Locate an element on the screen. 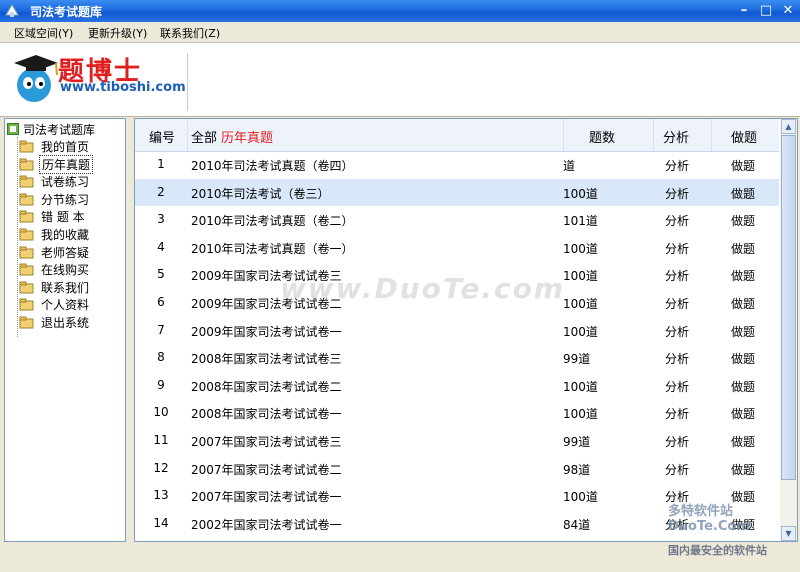 This screenshot has width=800, height=572. maximize-button: □ is located at coordinates (766, 11).